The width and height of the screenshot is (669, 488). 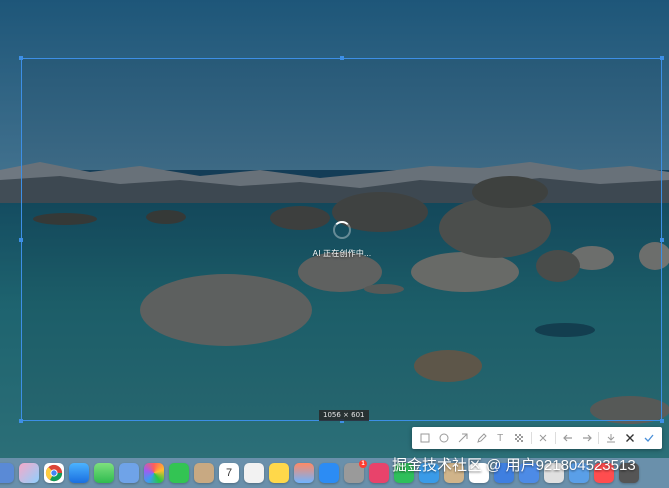 I want to click on undo-icon, so click(x=567, y=438).